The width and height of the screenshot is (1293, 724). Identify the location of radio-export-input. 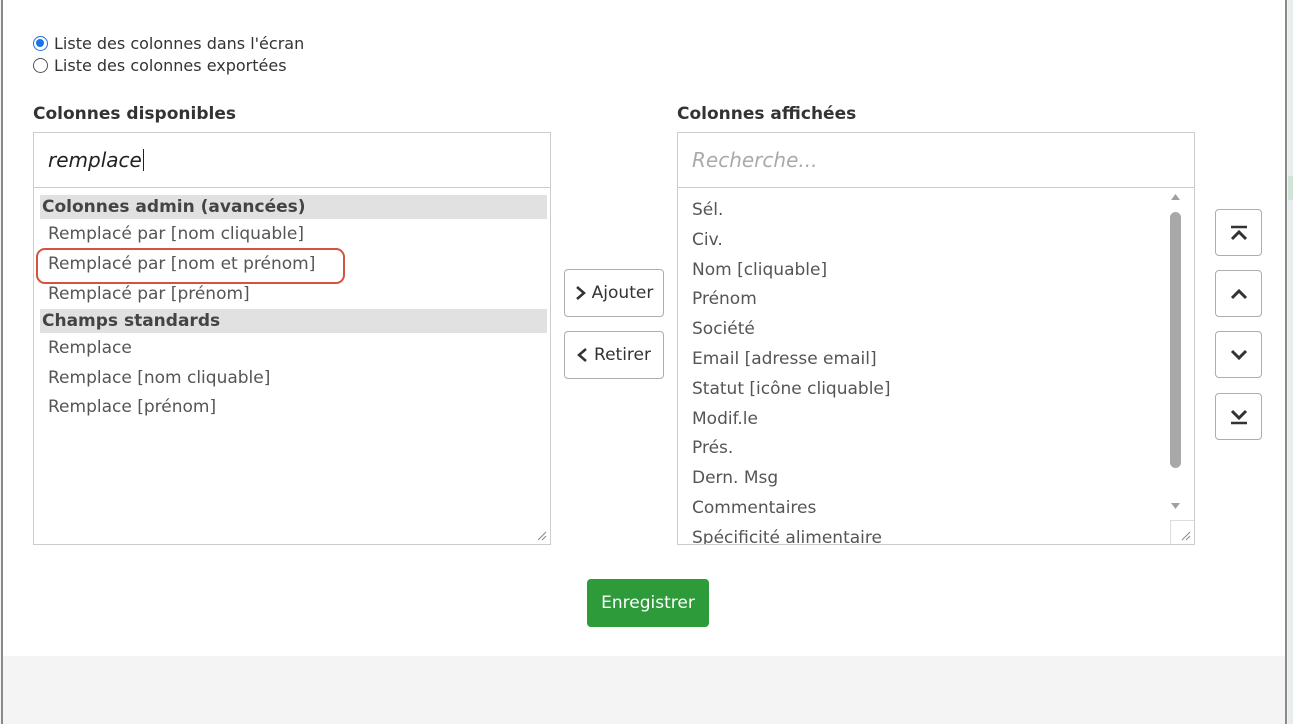
(40, 65).